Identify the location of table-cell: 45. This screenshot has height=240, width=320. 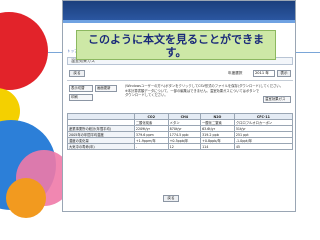
(263, 146).